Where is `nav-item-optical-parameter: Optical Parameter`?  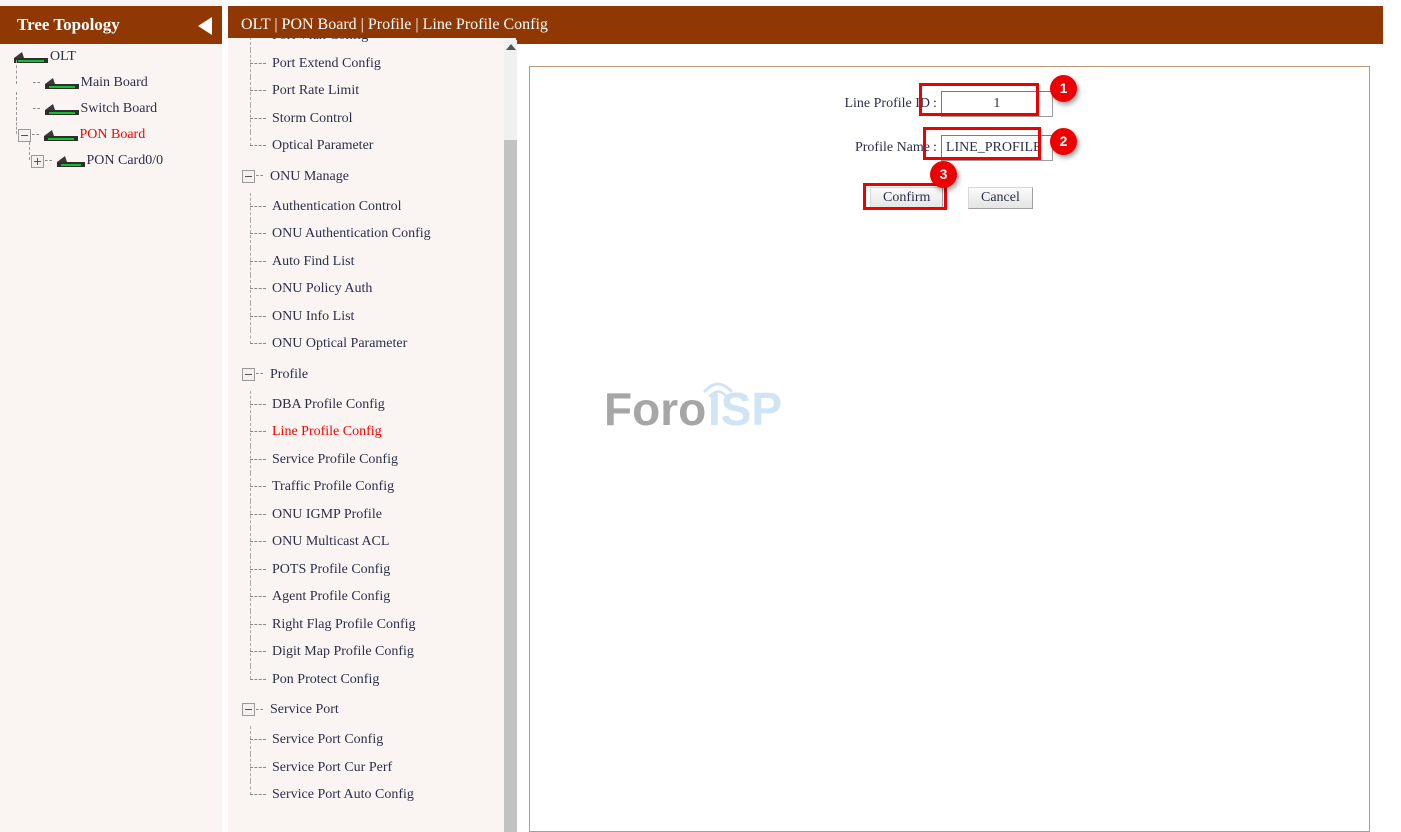
nav-item-optical-parameter: Optical Parameter is located at coordinates (362, 146).